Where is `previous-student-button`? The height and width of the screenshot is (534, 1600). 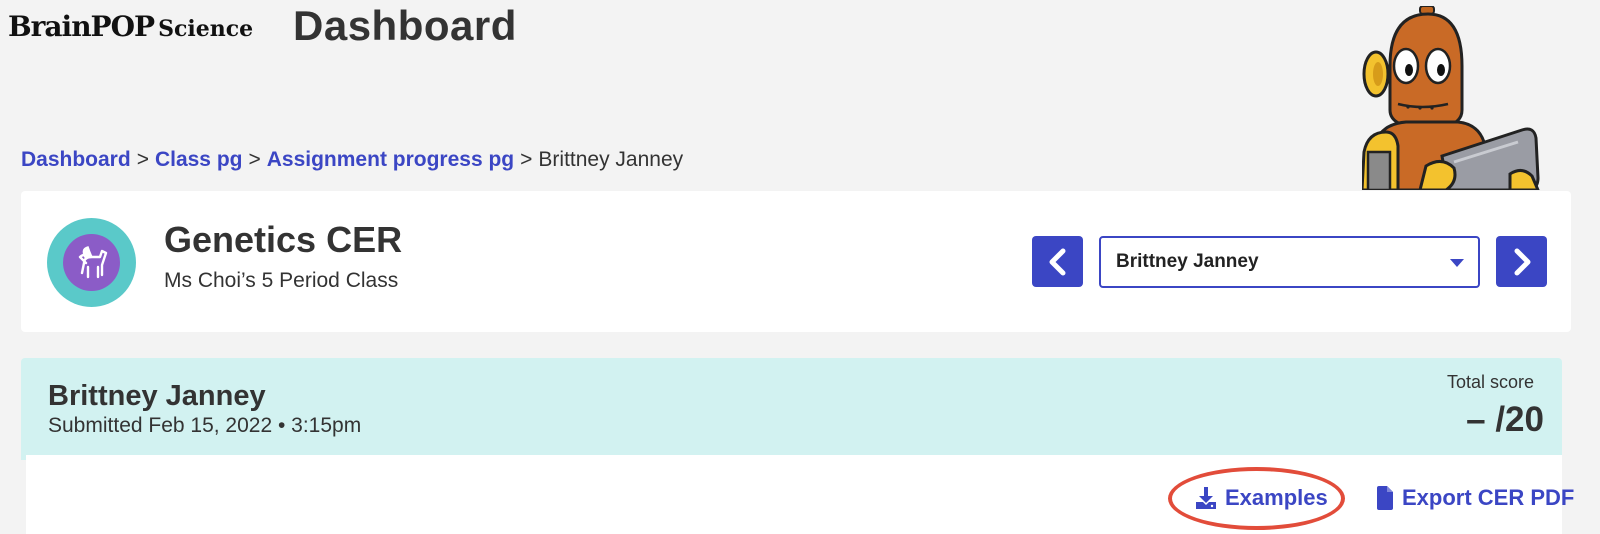 previous-student-button is located at coordinates (1057, 261).